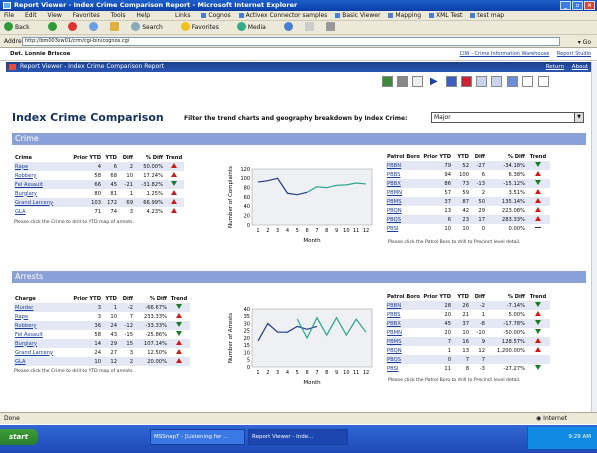 The image size is (597, 453). I want to click on history-button, so click(289, 26).